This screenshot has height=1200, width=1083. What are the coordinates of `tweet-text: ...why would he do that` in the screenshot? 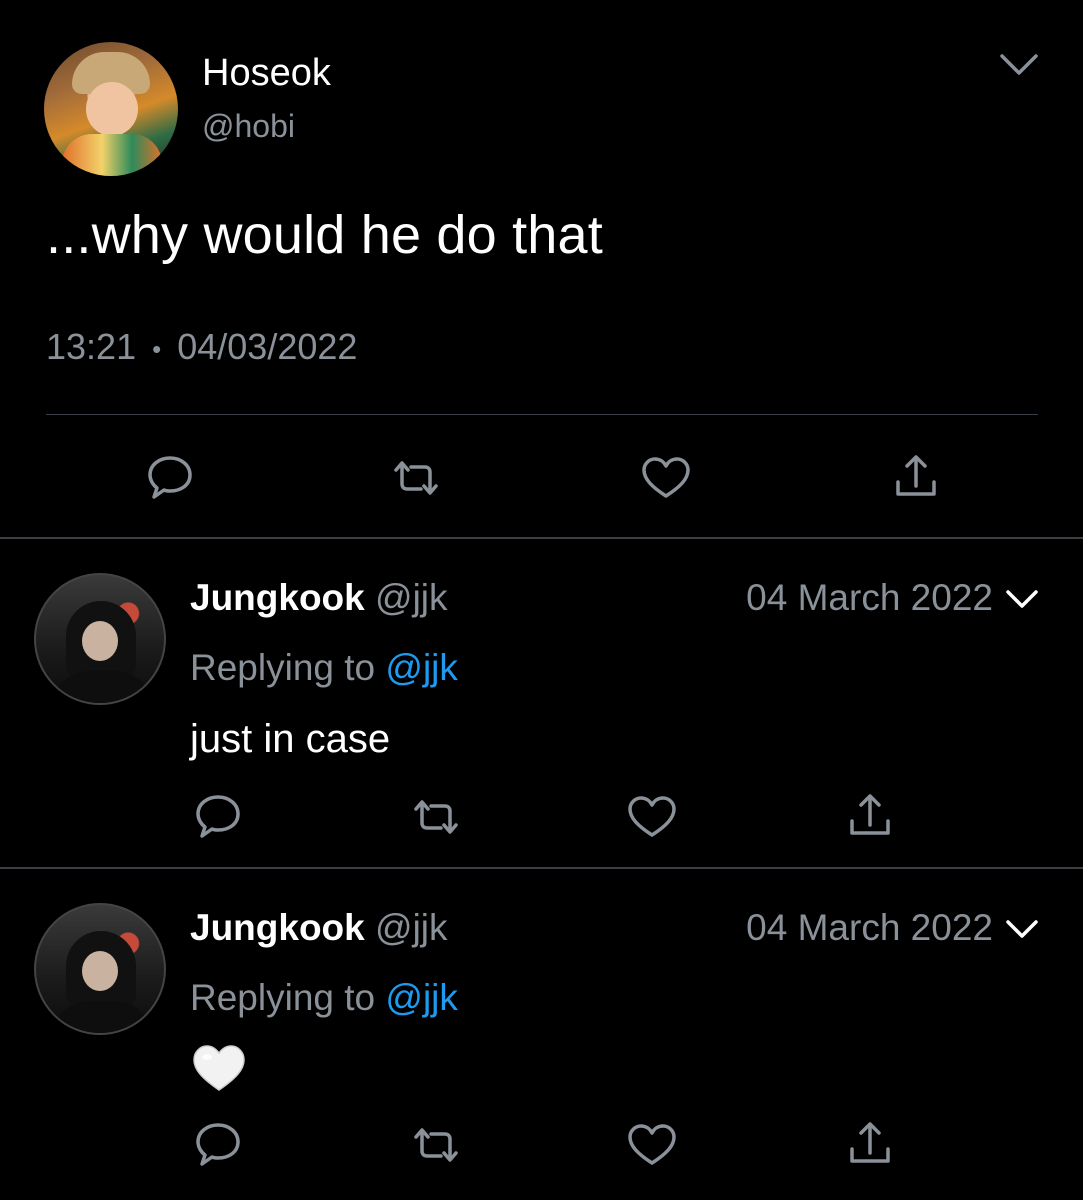 It's located at (324, 235).